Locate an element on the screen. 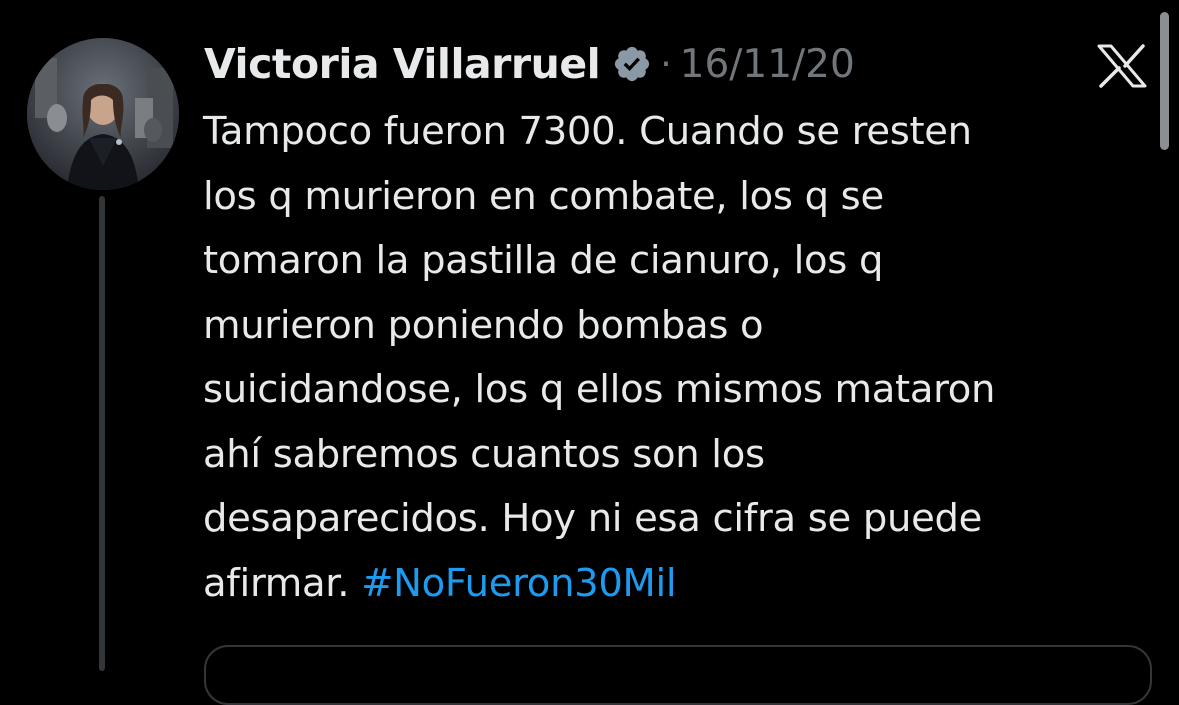 The image size is (1179, 705). tweet-text-line: suicidandose, los q ellos mismos mataron is located at coordinates (599, 389).